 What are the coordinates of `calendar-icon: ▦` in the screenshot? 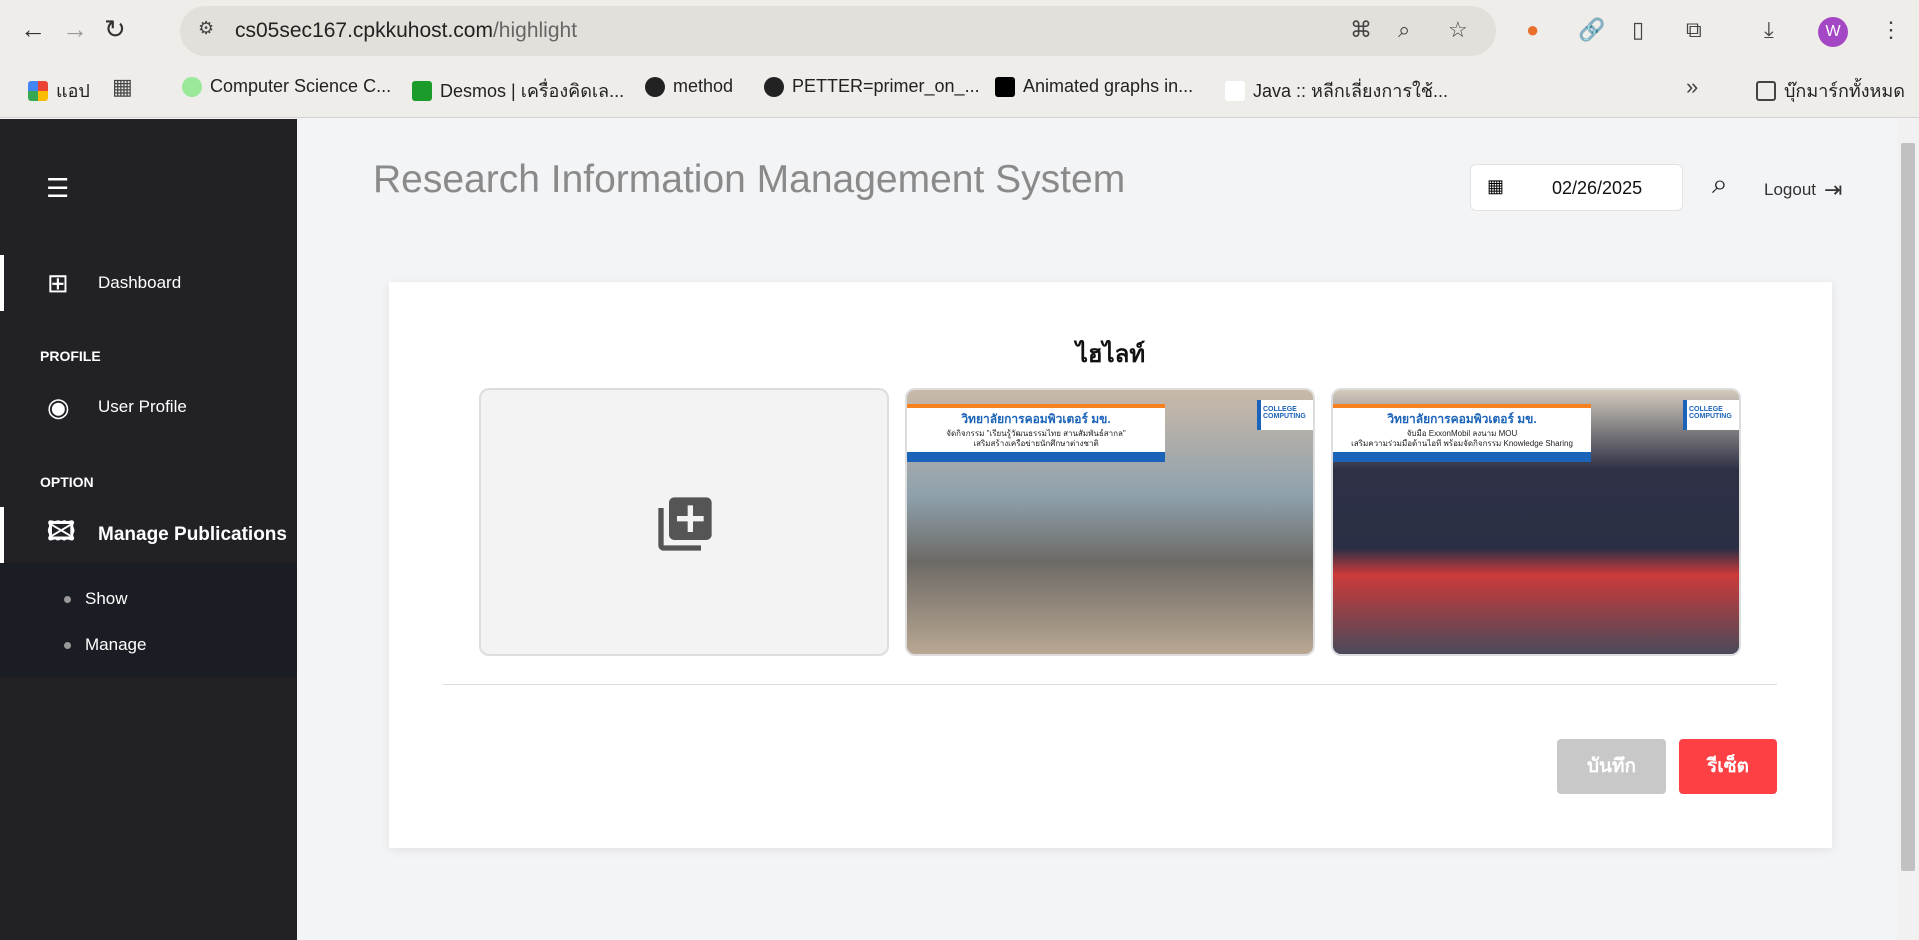 It's located at (1496, 186).